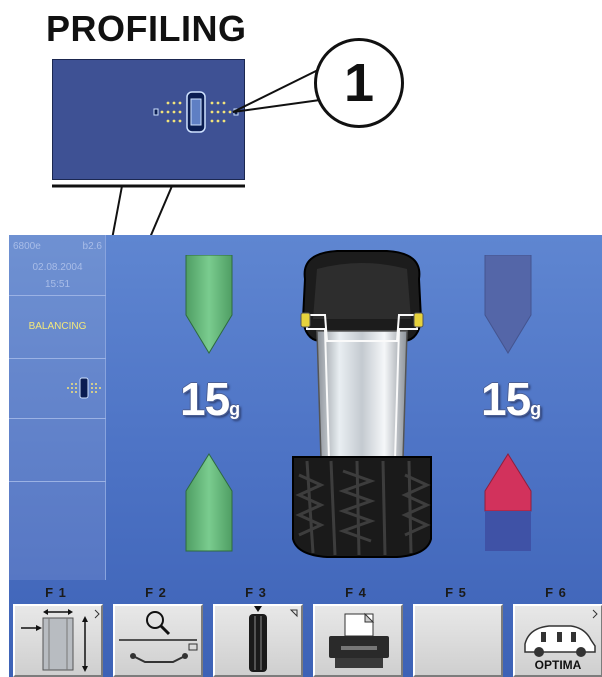 The height and width of the screenshot is (677, 602). What do you see at coordinates (305, 628) in the screenshot?
I see `function-key-bar: F 1 F 2 F 3 F 4 F 5 F 6 OPTIMA` at bounding box center [305, 628].